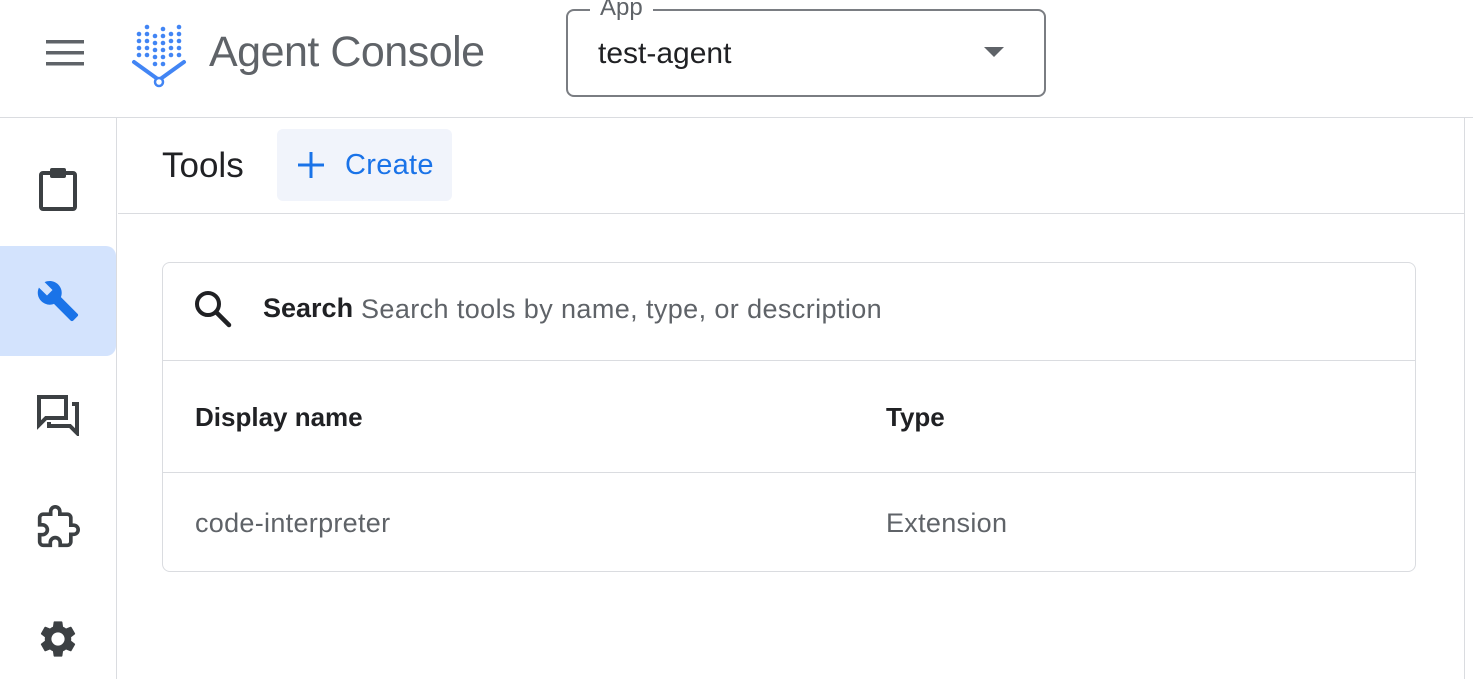 This screenshot has height=694, width=1473. I want to click on hamburger-menu-icon, so click(65, 53).